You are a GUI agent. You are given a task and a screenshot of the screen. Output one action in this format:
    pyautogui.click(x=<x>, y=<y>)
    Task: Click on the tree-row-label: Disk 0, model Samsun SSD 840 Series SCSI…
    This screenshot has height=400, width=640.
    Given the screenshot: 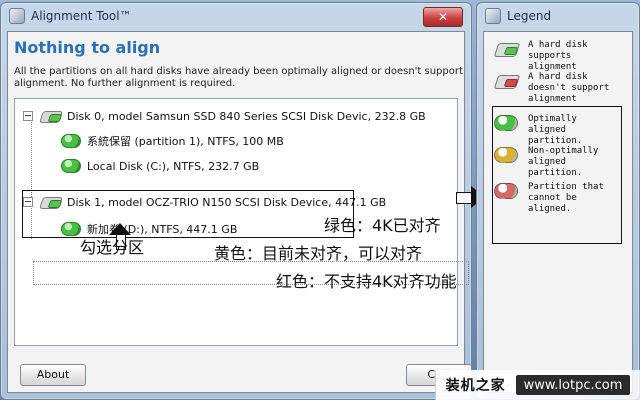 What is the action you would take?
    pyautogui.click(x=246, y=116)
    